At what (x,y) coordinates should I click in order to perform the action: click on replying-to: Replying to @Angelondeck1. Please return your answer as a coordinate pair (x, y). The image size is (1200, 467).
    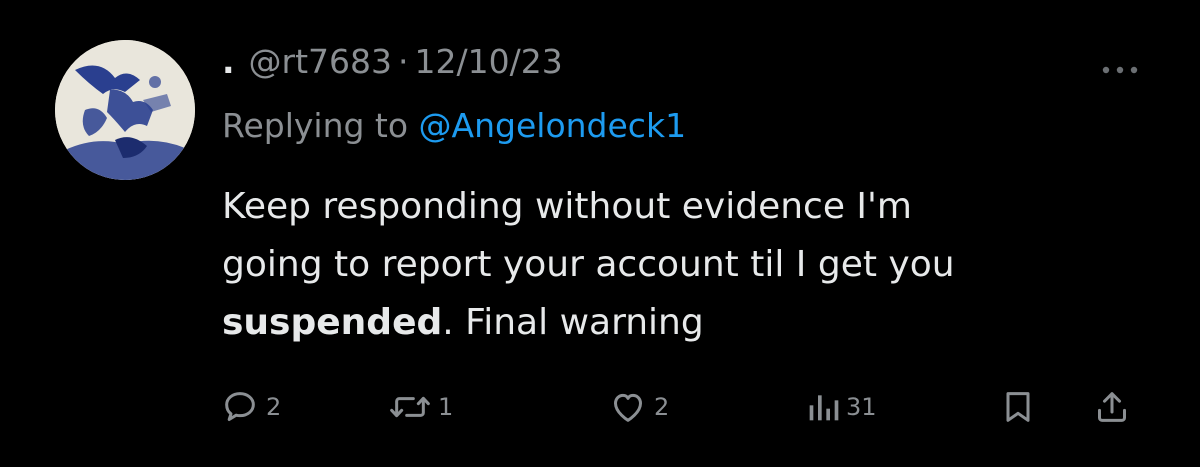
    Looking at the image, I should click on (454, 125).